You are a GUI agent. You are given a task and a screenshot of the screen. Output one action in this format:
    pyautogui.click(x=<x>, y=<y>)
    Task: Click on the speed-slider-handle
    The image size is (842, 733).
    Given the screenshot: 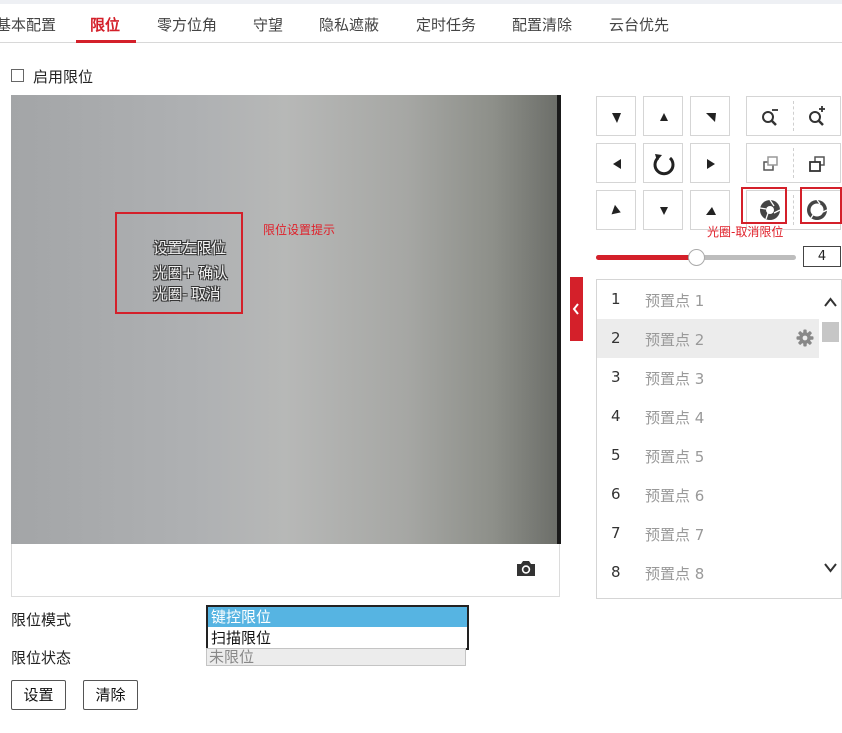 What is the action you would take?
    pyautogui.click(x=696, y=257)
    